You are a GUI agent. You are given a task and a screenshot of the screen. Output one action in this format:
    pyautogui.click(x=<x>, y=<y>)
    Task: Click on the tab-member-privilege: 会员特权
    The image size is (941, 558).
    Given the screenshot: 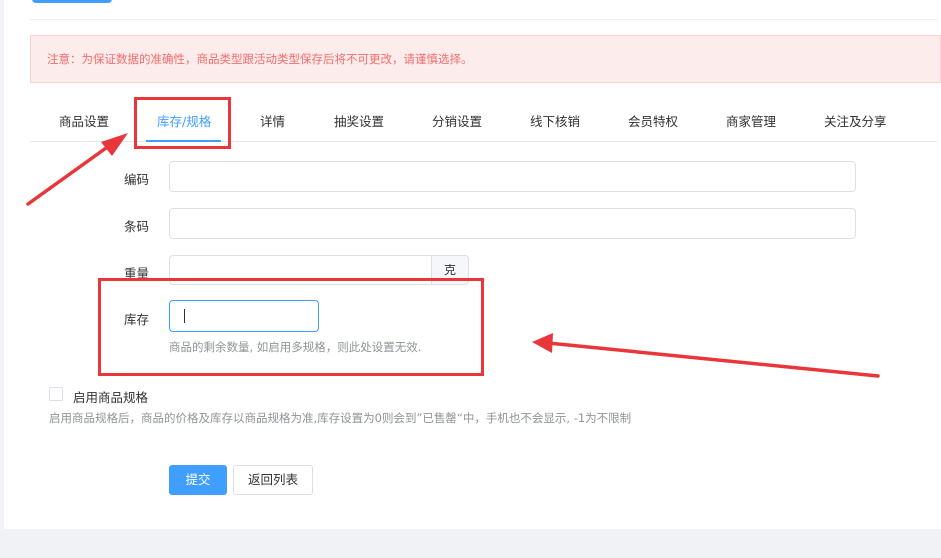 What is the action you would take?
    pyautogui.click(x=653, y=121)
    